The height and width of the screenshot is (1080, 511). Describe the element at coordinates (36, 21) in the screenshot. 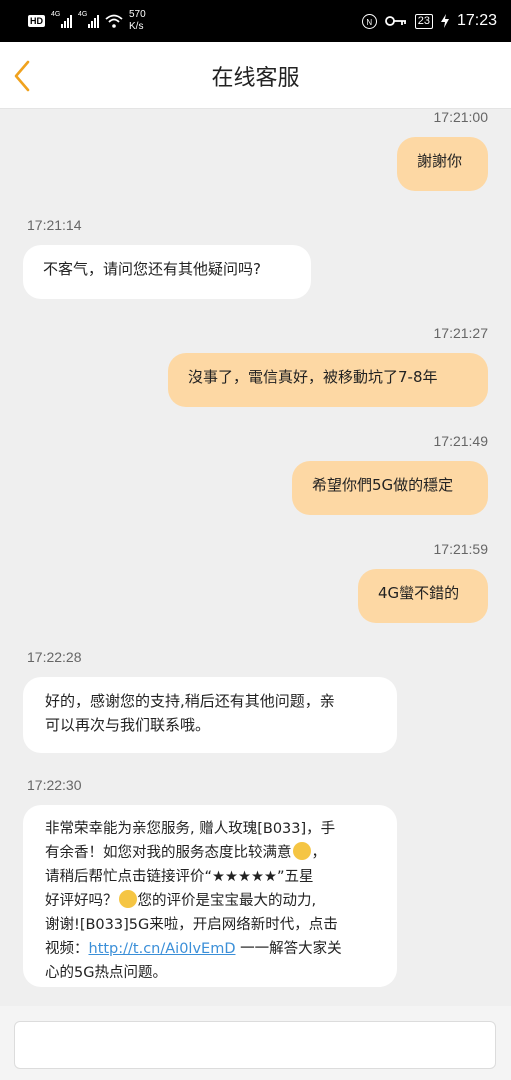

I see `hd-voice-icon: HD` at that location.